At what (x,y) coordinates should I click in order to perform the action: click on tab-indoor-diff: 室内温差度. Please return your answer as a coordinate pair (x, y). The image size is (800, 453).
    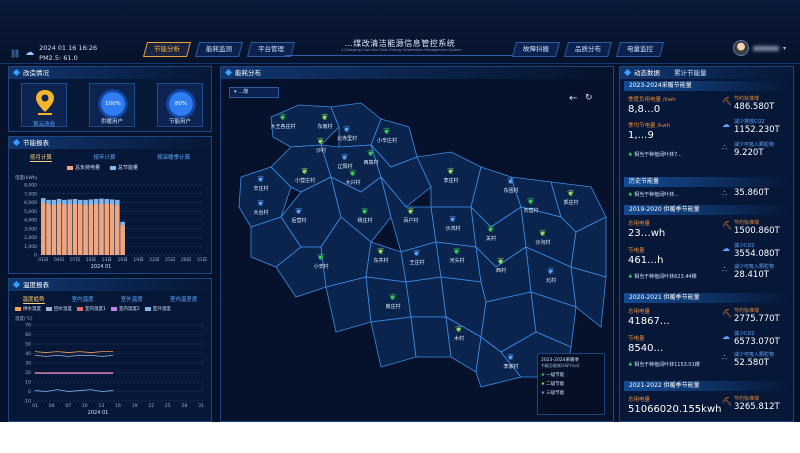
    Looking at the image, I should click on (184, 299).